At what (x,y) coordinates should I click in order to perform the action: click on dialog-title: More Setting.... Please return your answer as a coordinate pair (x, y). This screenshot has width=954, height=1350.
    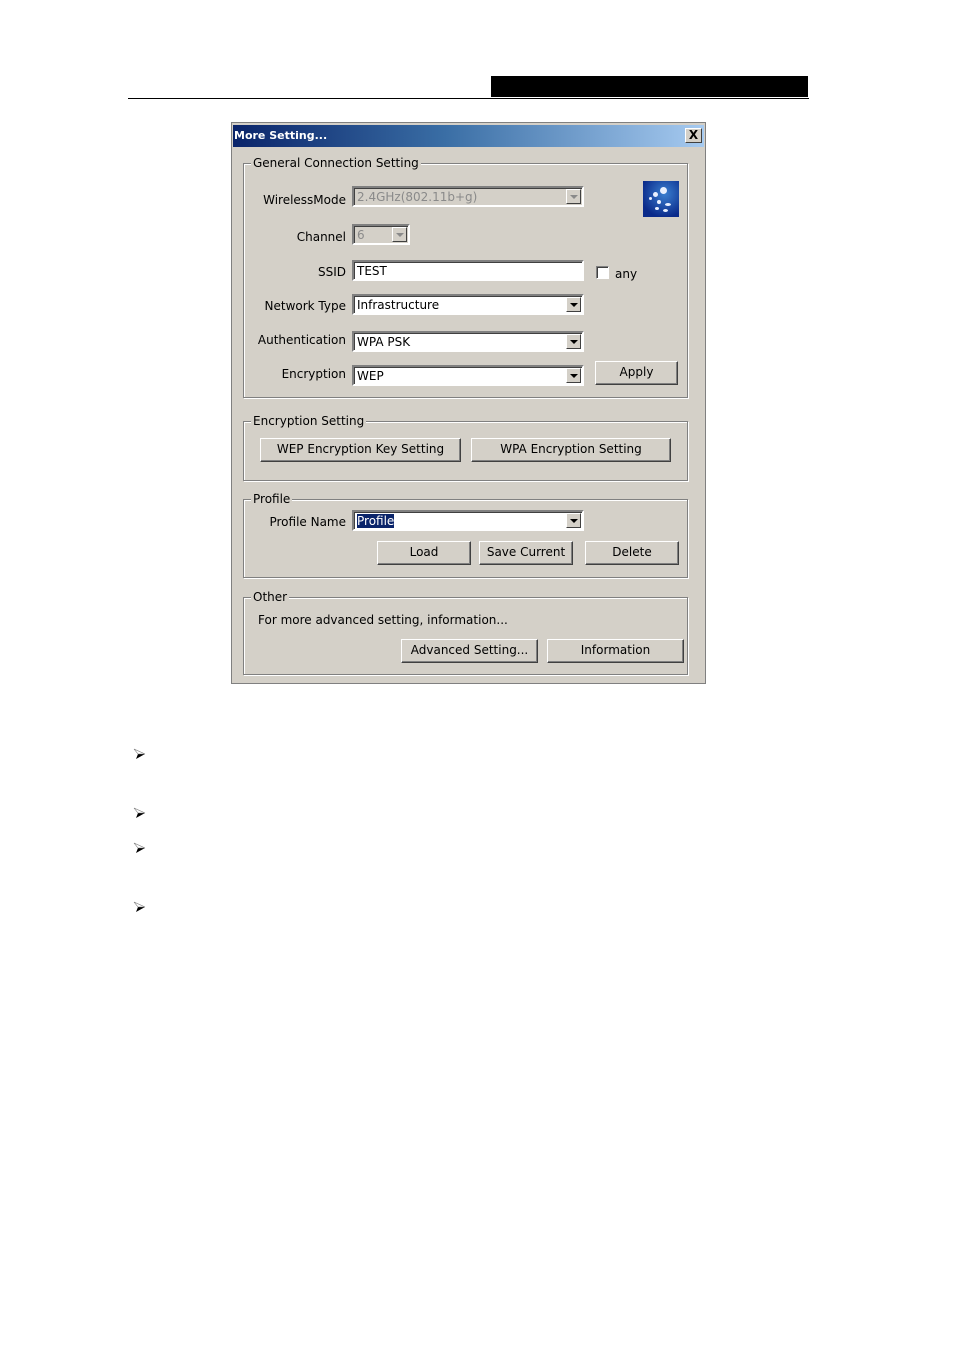
    Looking at the image, I should click on (281, 135).